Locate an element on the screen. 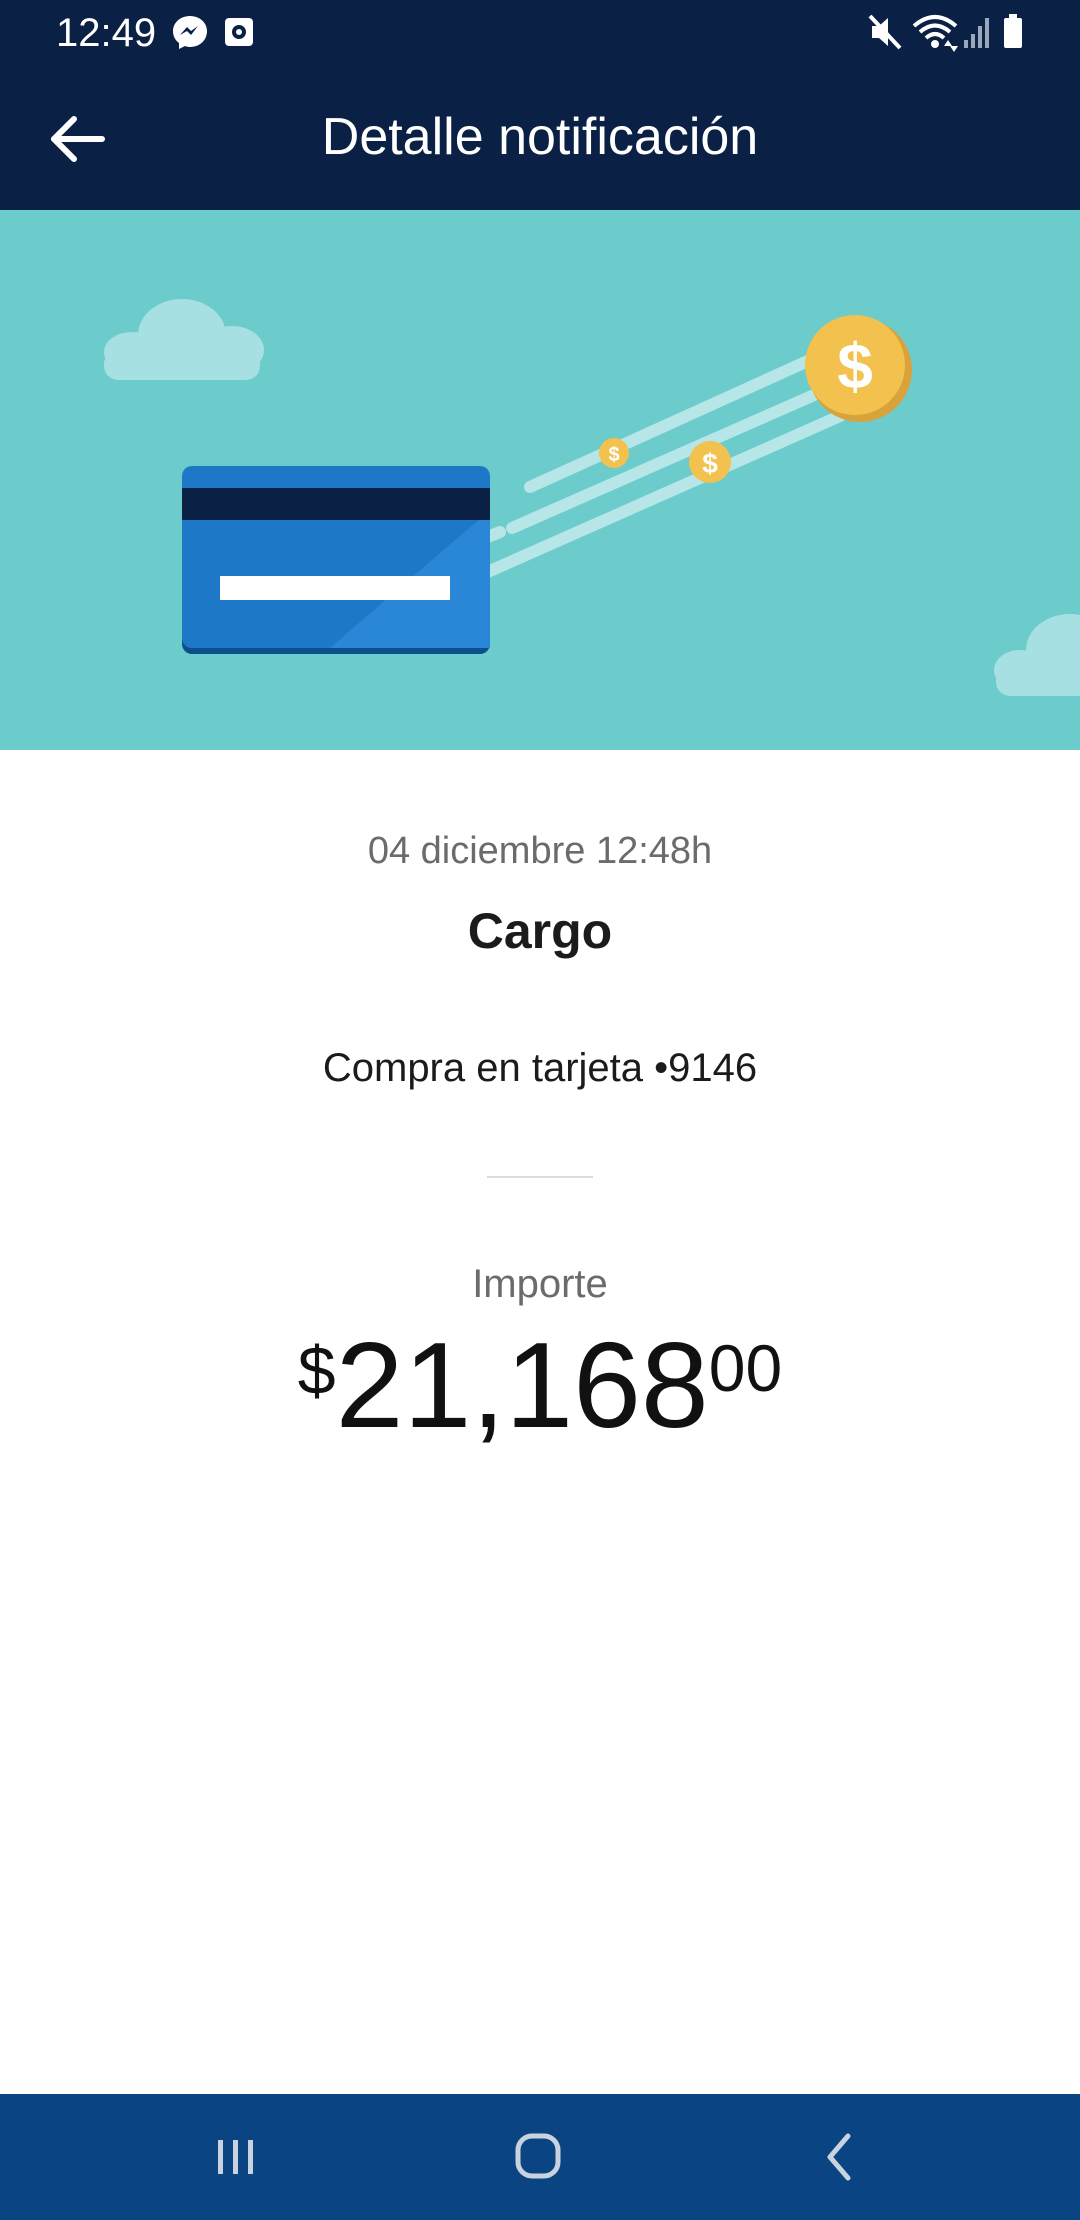 This screenshot has width=1080, height=2220. amount-value: $21,16800 is located at coordinates (540, 1385).